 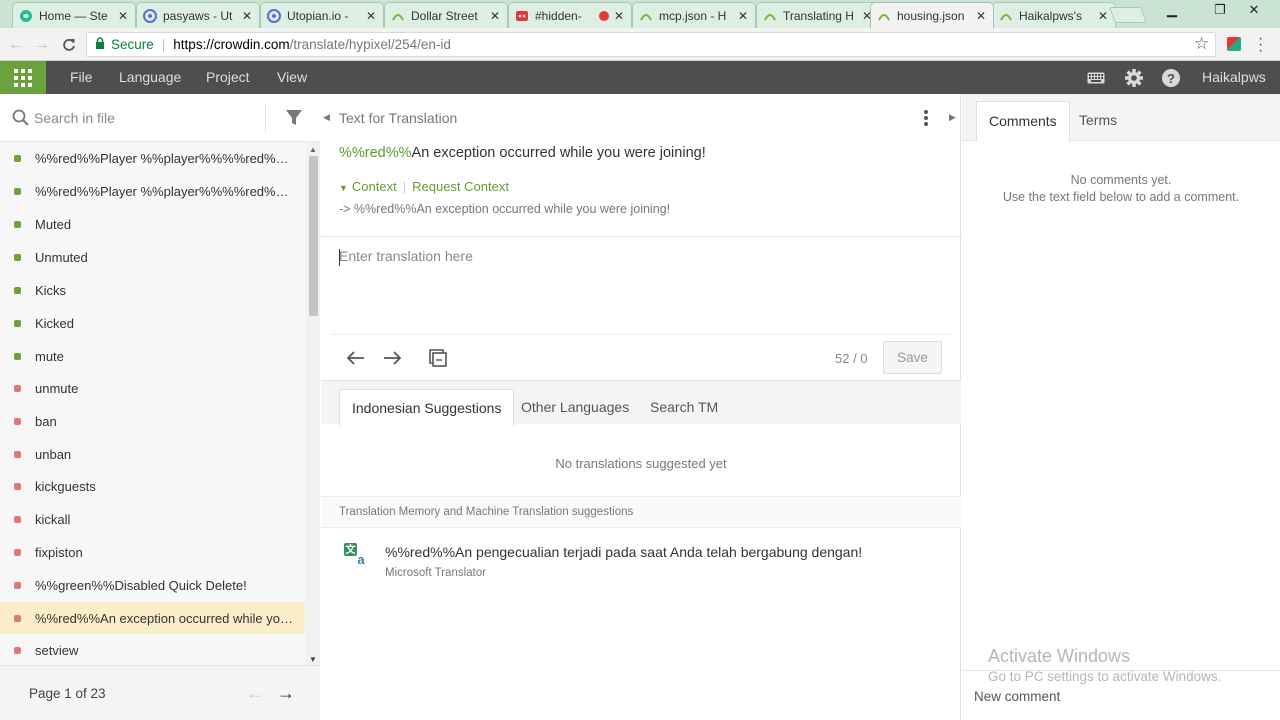 I want to click on window-close-icon: ✕, so click(x=1254, y=10).